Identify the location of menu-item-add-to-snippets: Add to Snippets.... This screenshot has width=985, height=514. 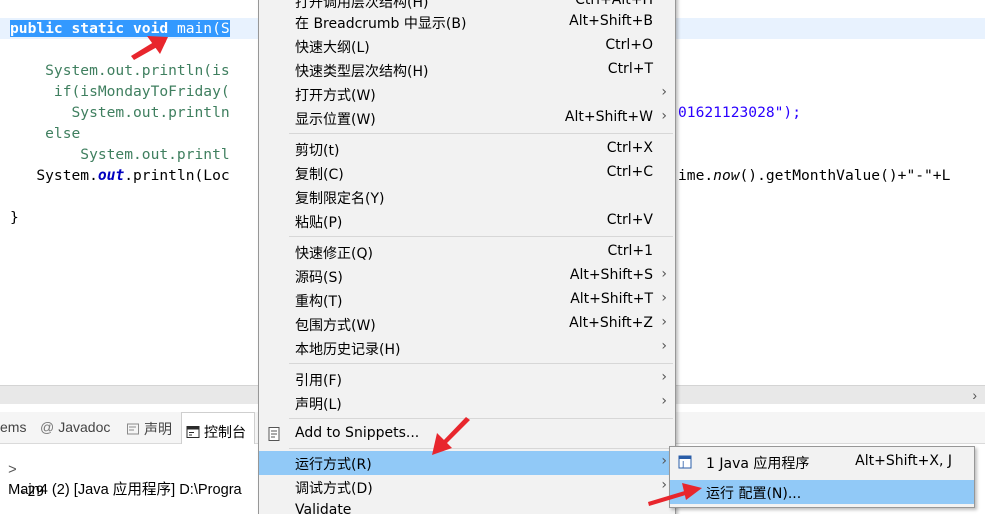
(467, 434).